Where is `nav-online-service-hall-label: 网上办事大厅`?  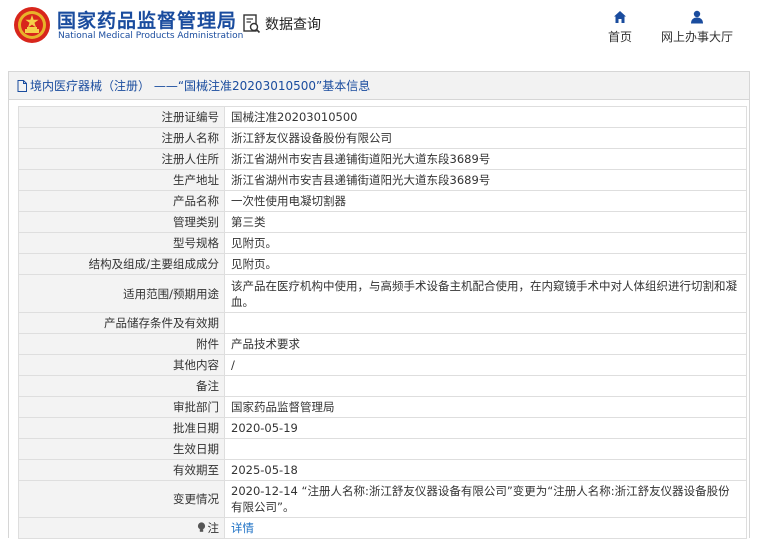
nav-online-service-hall-label: 网上办事大厅 is located at coordinates (696, 37).